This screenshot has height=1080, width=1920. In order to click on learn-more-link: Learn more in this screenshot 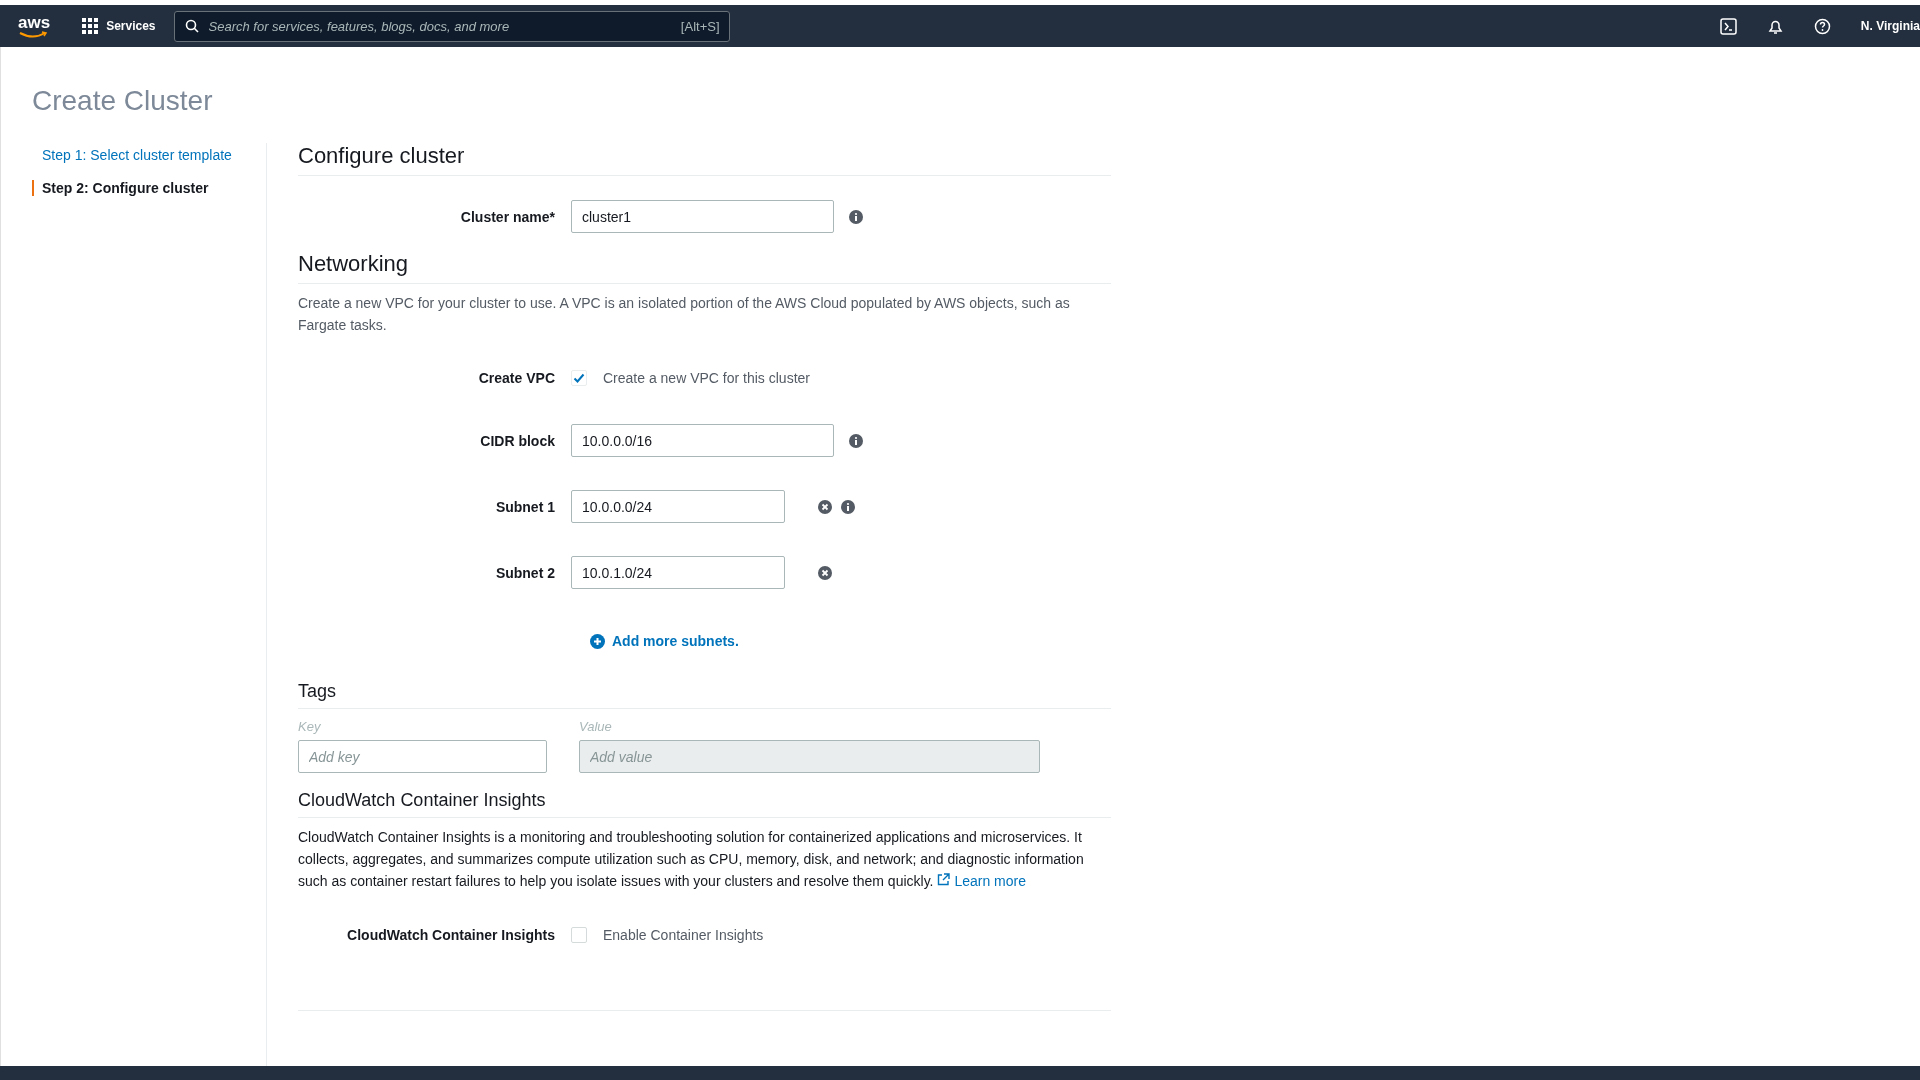, I will do `click(981, 881)`.